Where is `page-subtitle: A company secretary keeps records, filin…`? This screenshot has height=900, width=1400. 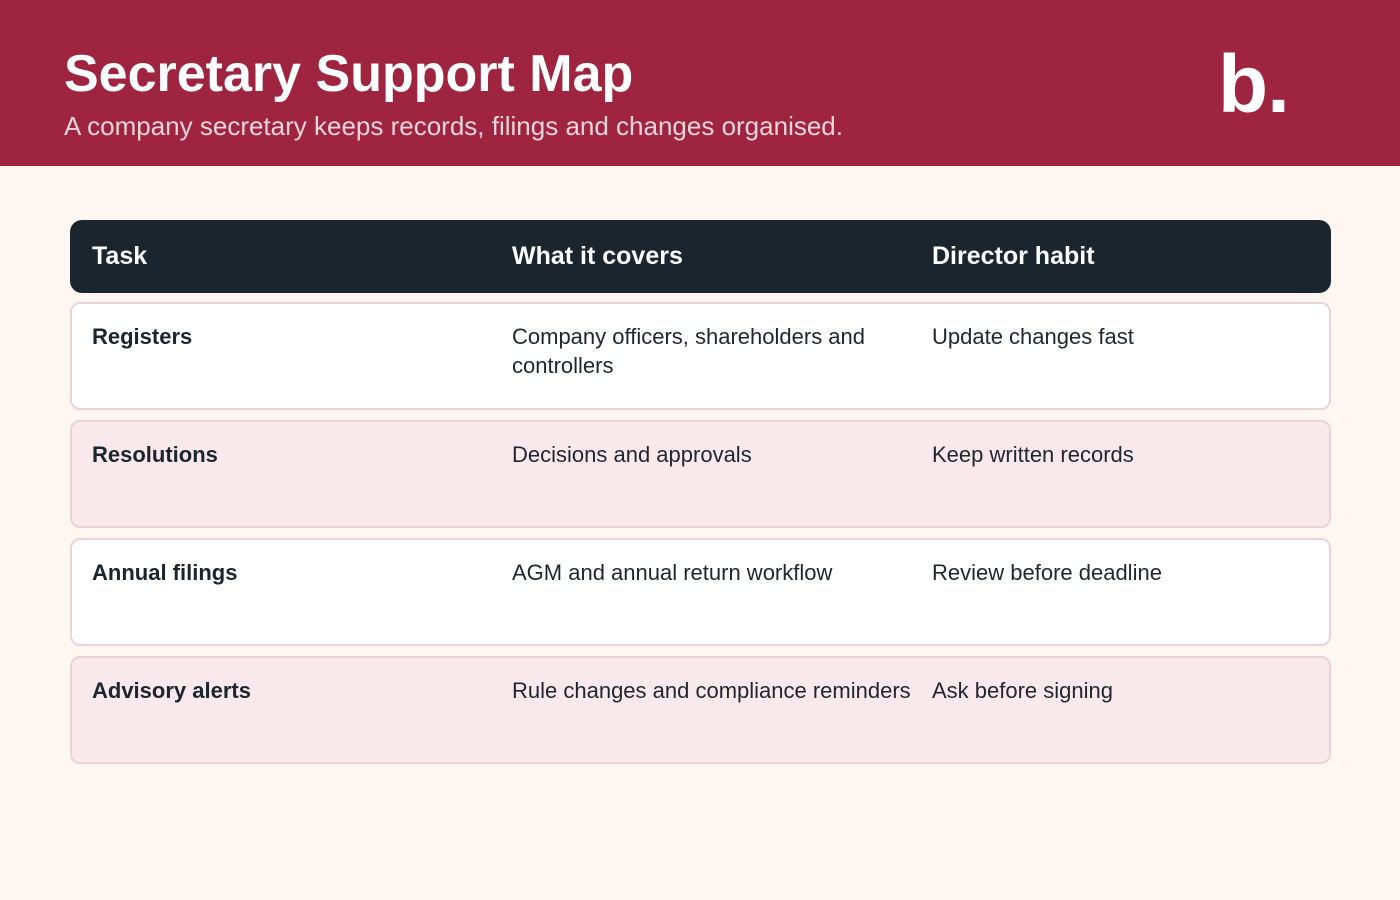 page-subtitle: A company secretary keeps records, filin… is located at coordinates (453, 126).